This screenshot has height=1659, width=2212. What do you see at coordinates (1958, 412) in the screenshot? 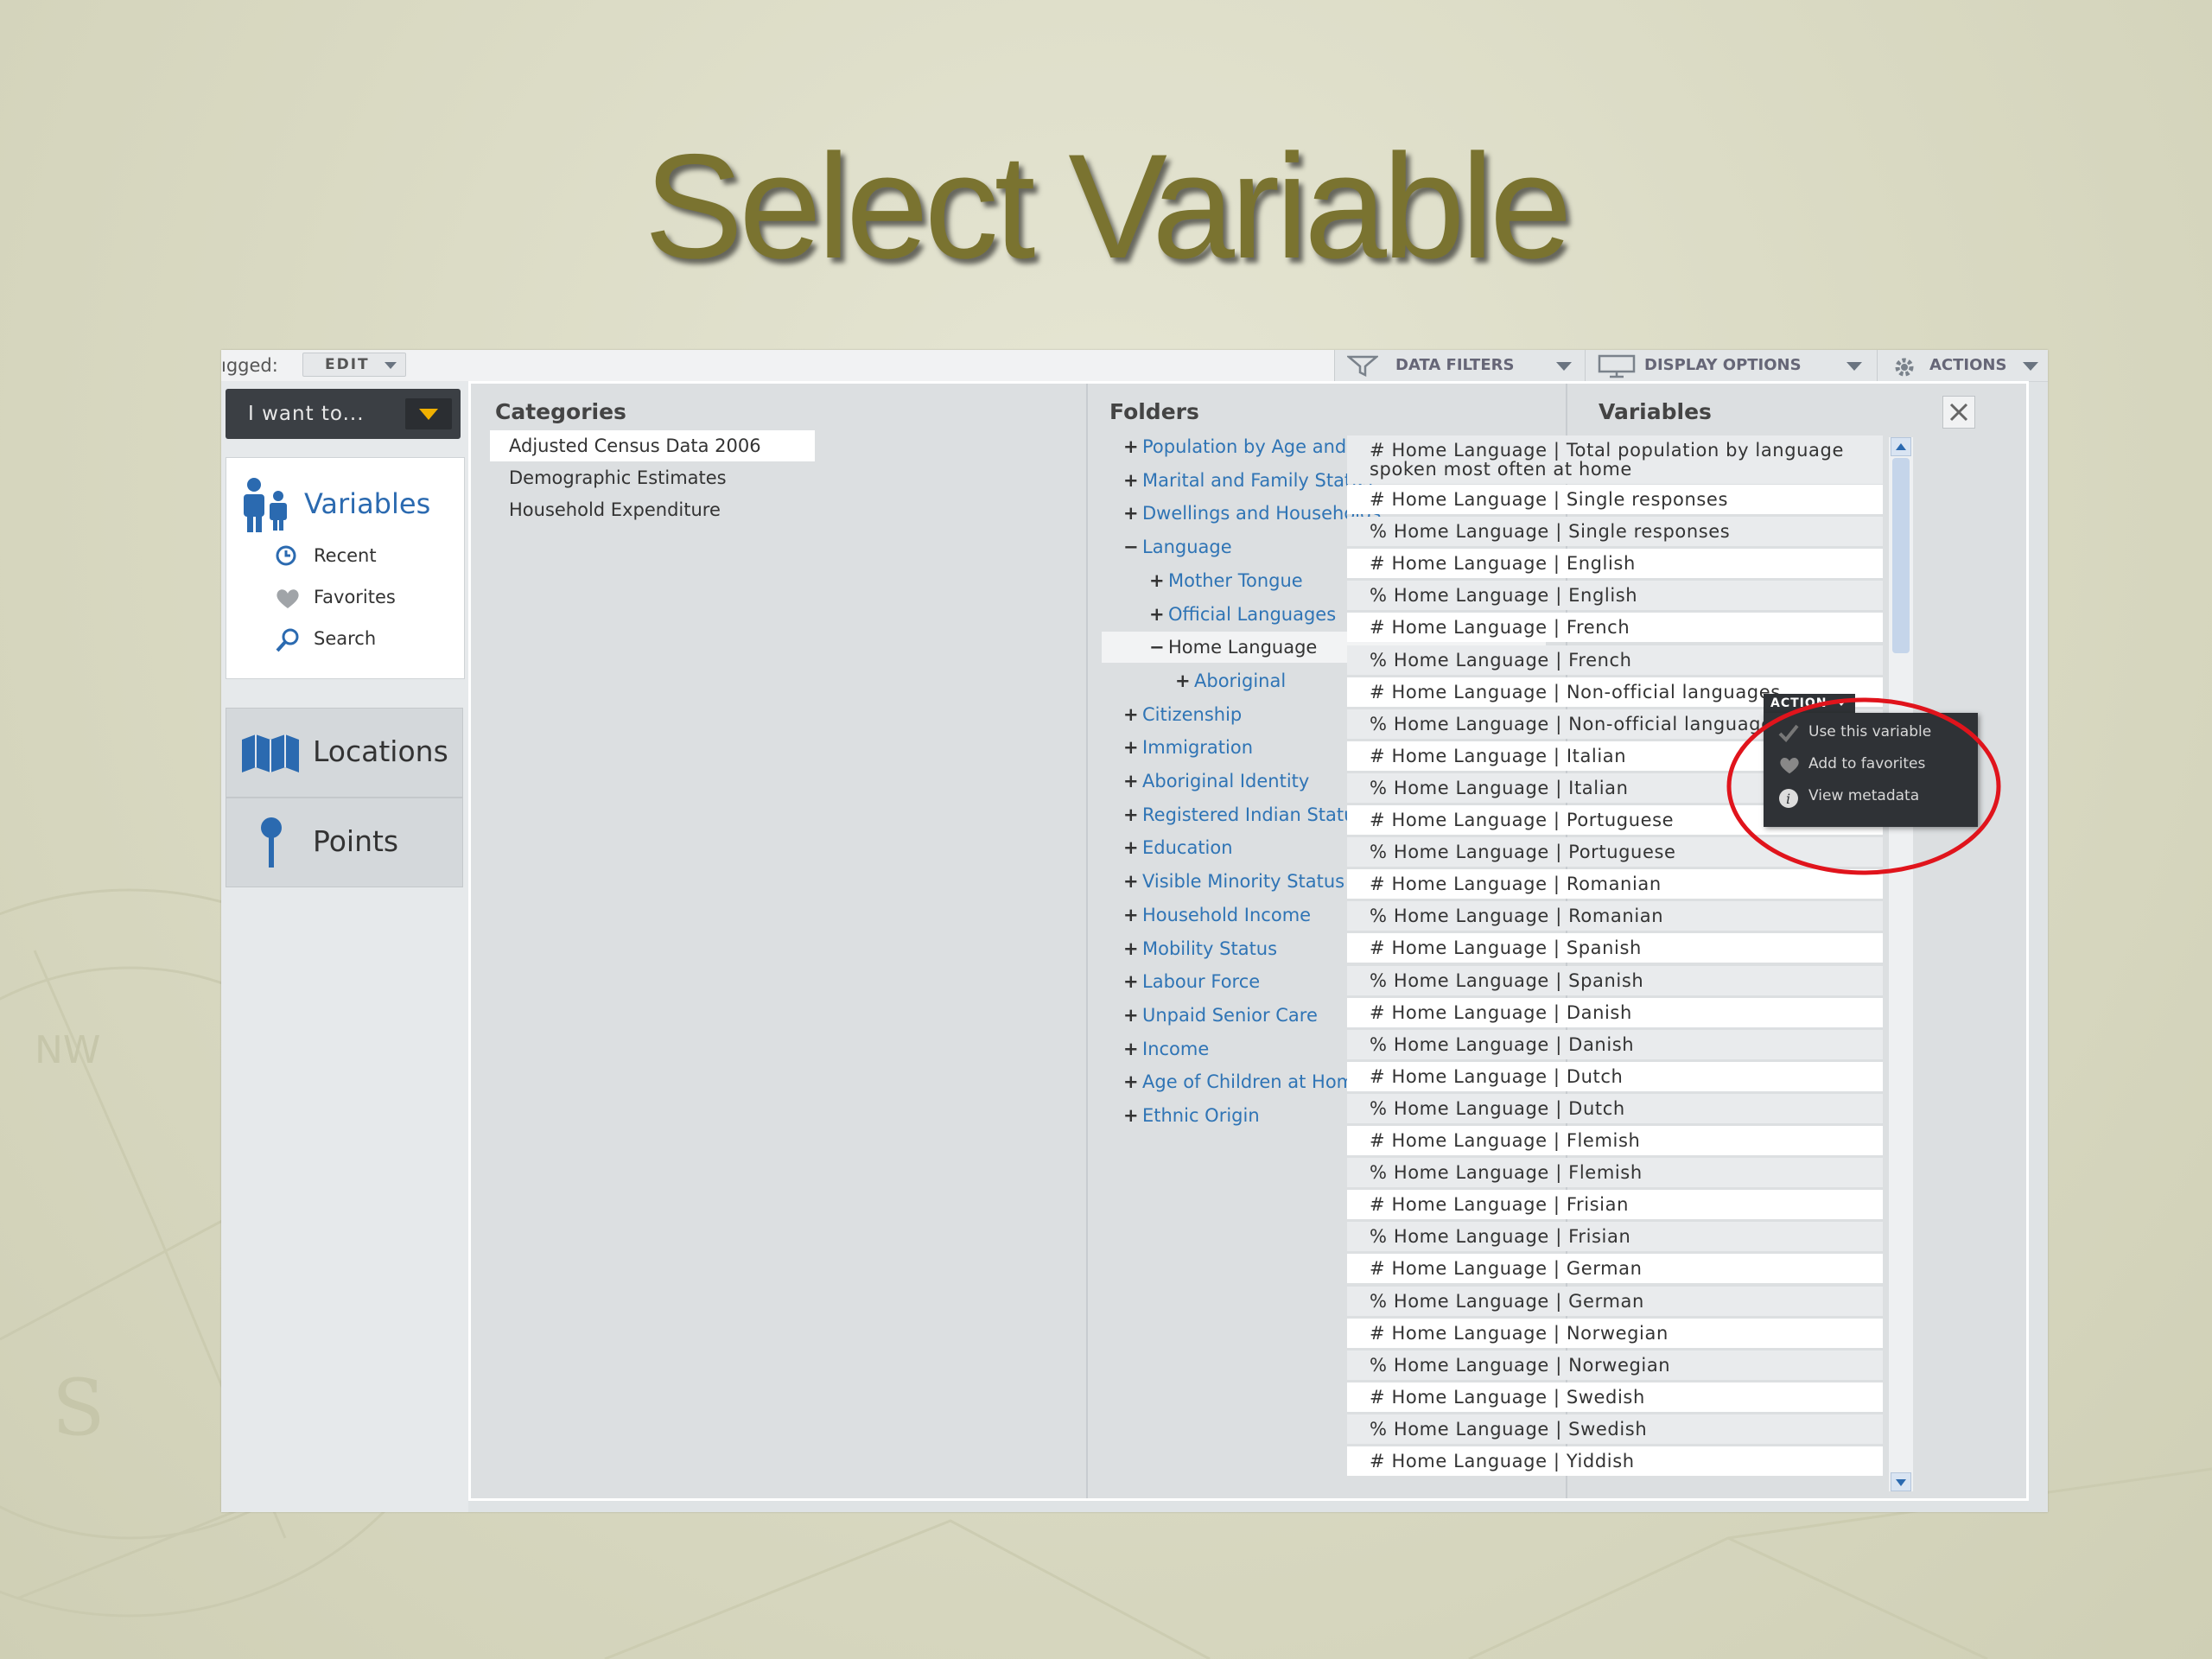
I see `close-button` at bounding box center [1958, 412].